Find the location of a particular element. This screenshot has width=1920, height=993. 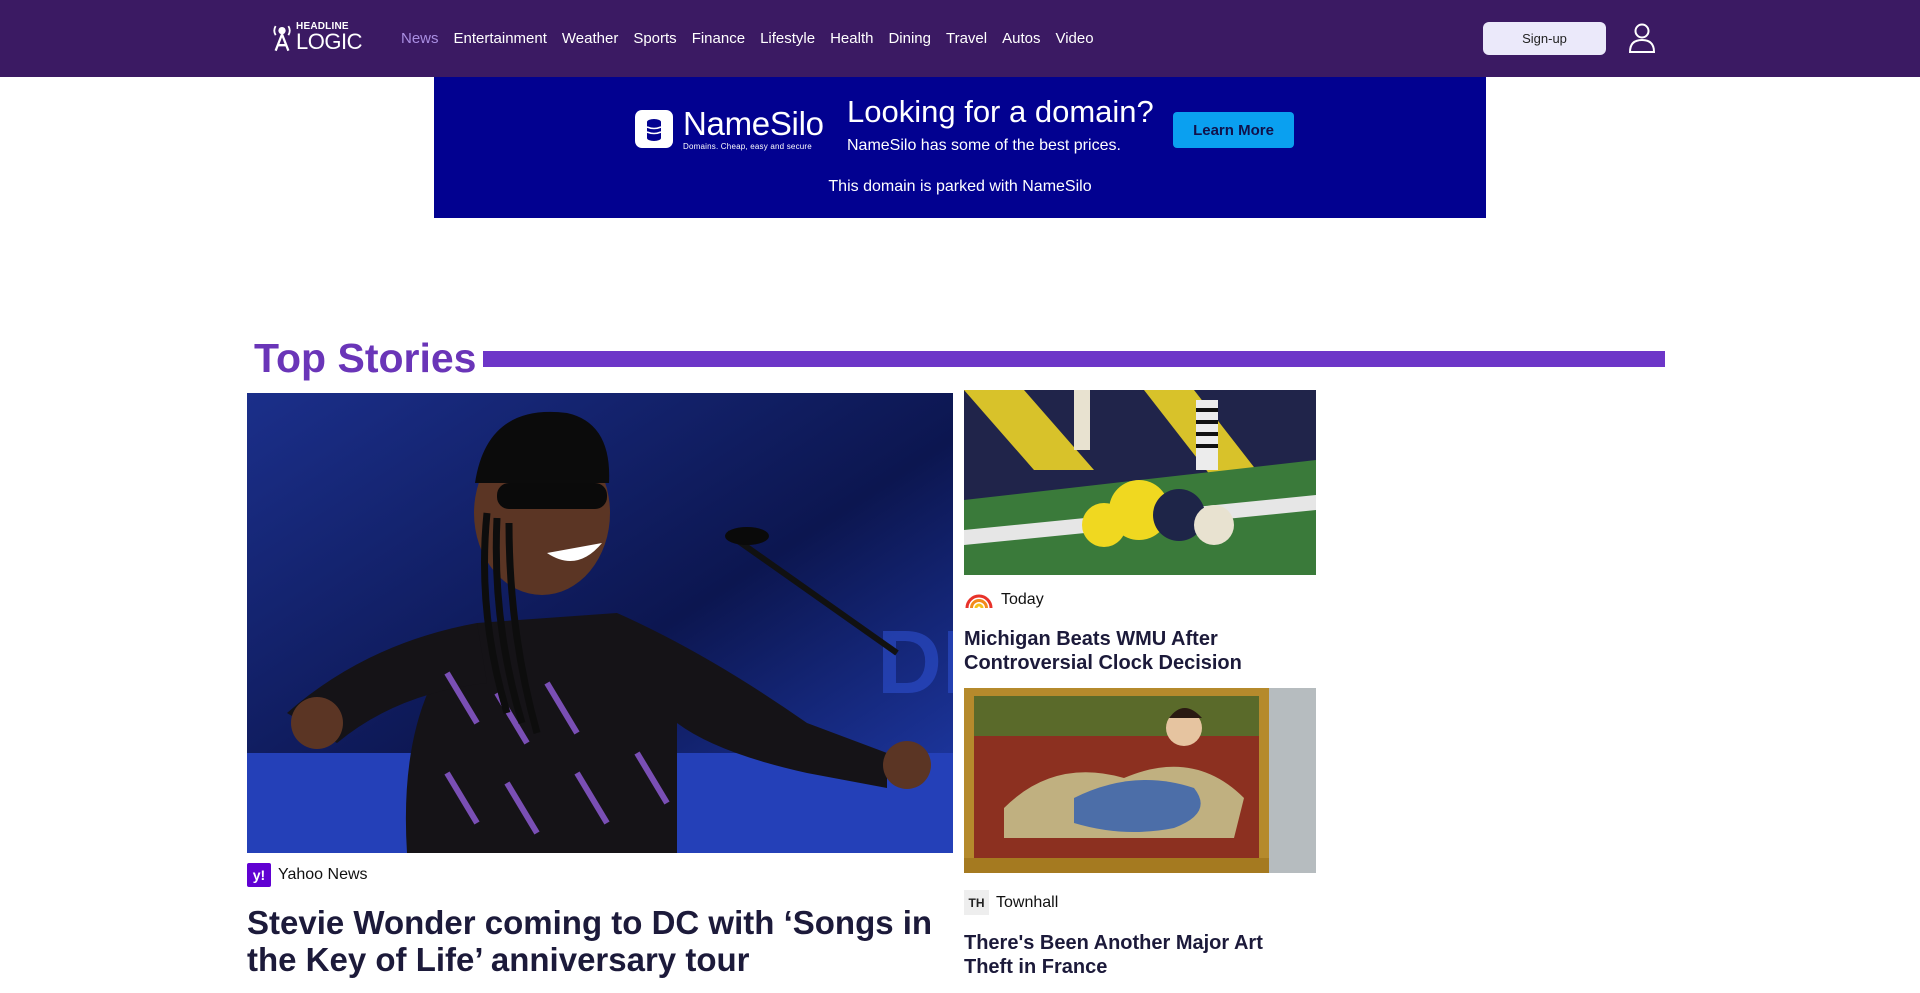

ad-footer-text: This domain is parked with NameSilo is located at coordinates (960, 186).